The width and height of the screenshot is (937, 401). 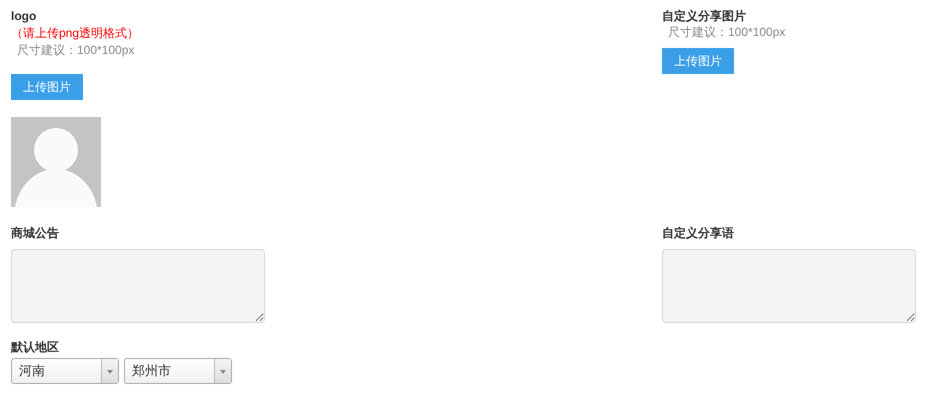 I want to click on region-dropdown: 河南, so click(x=65, y=371).